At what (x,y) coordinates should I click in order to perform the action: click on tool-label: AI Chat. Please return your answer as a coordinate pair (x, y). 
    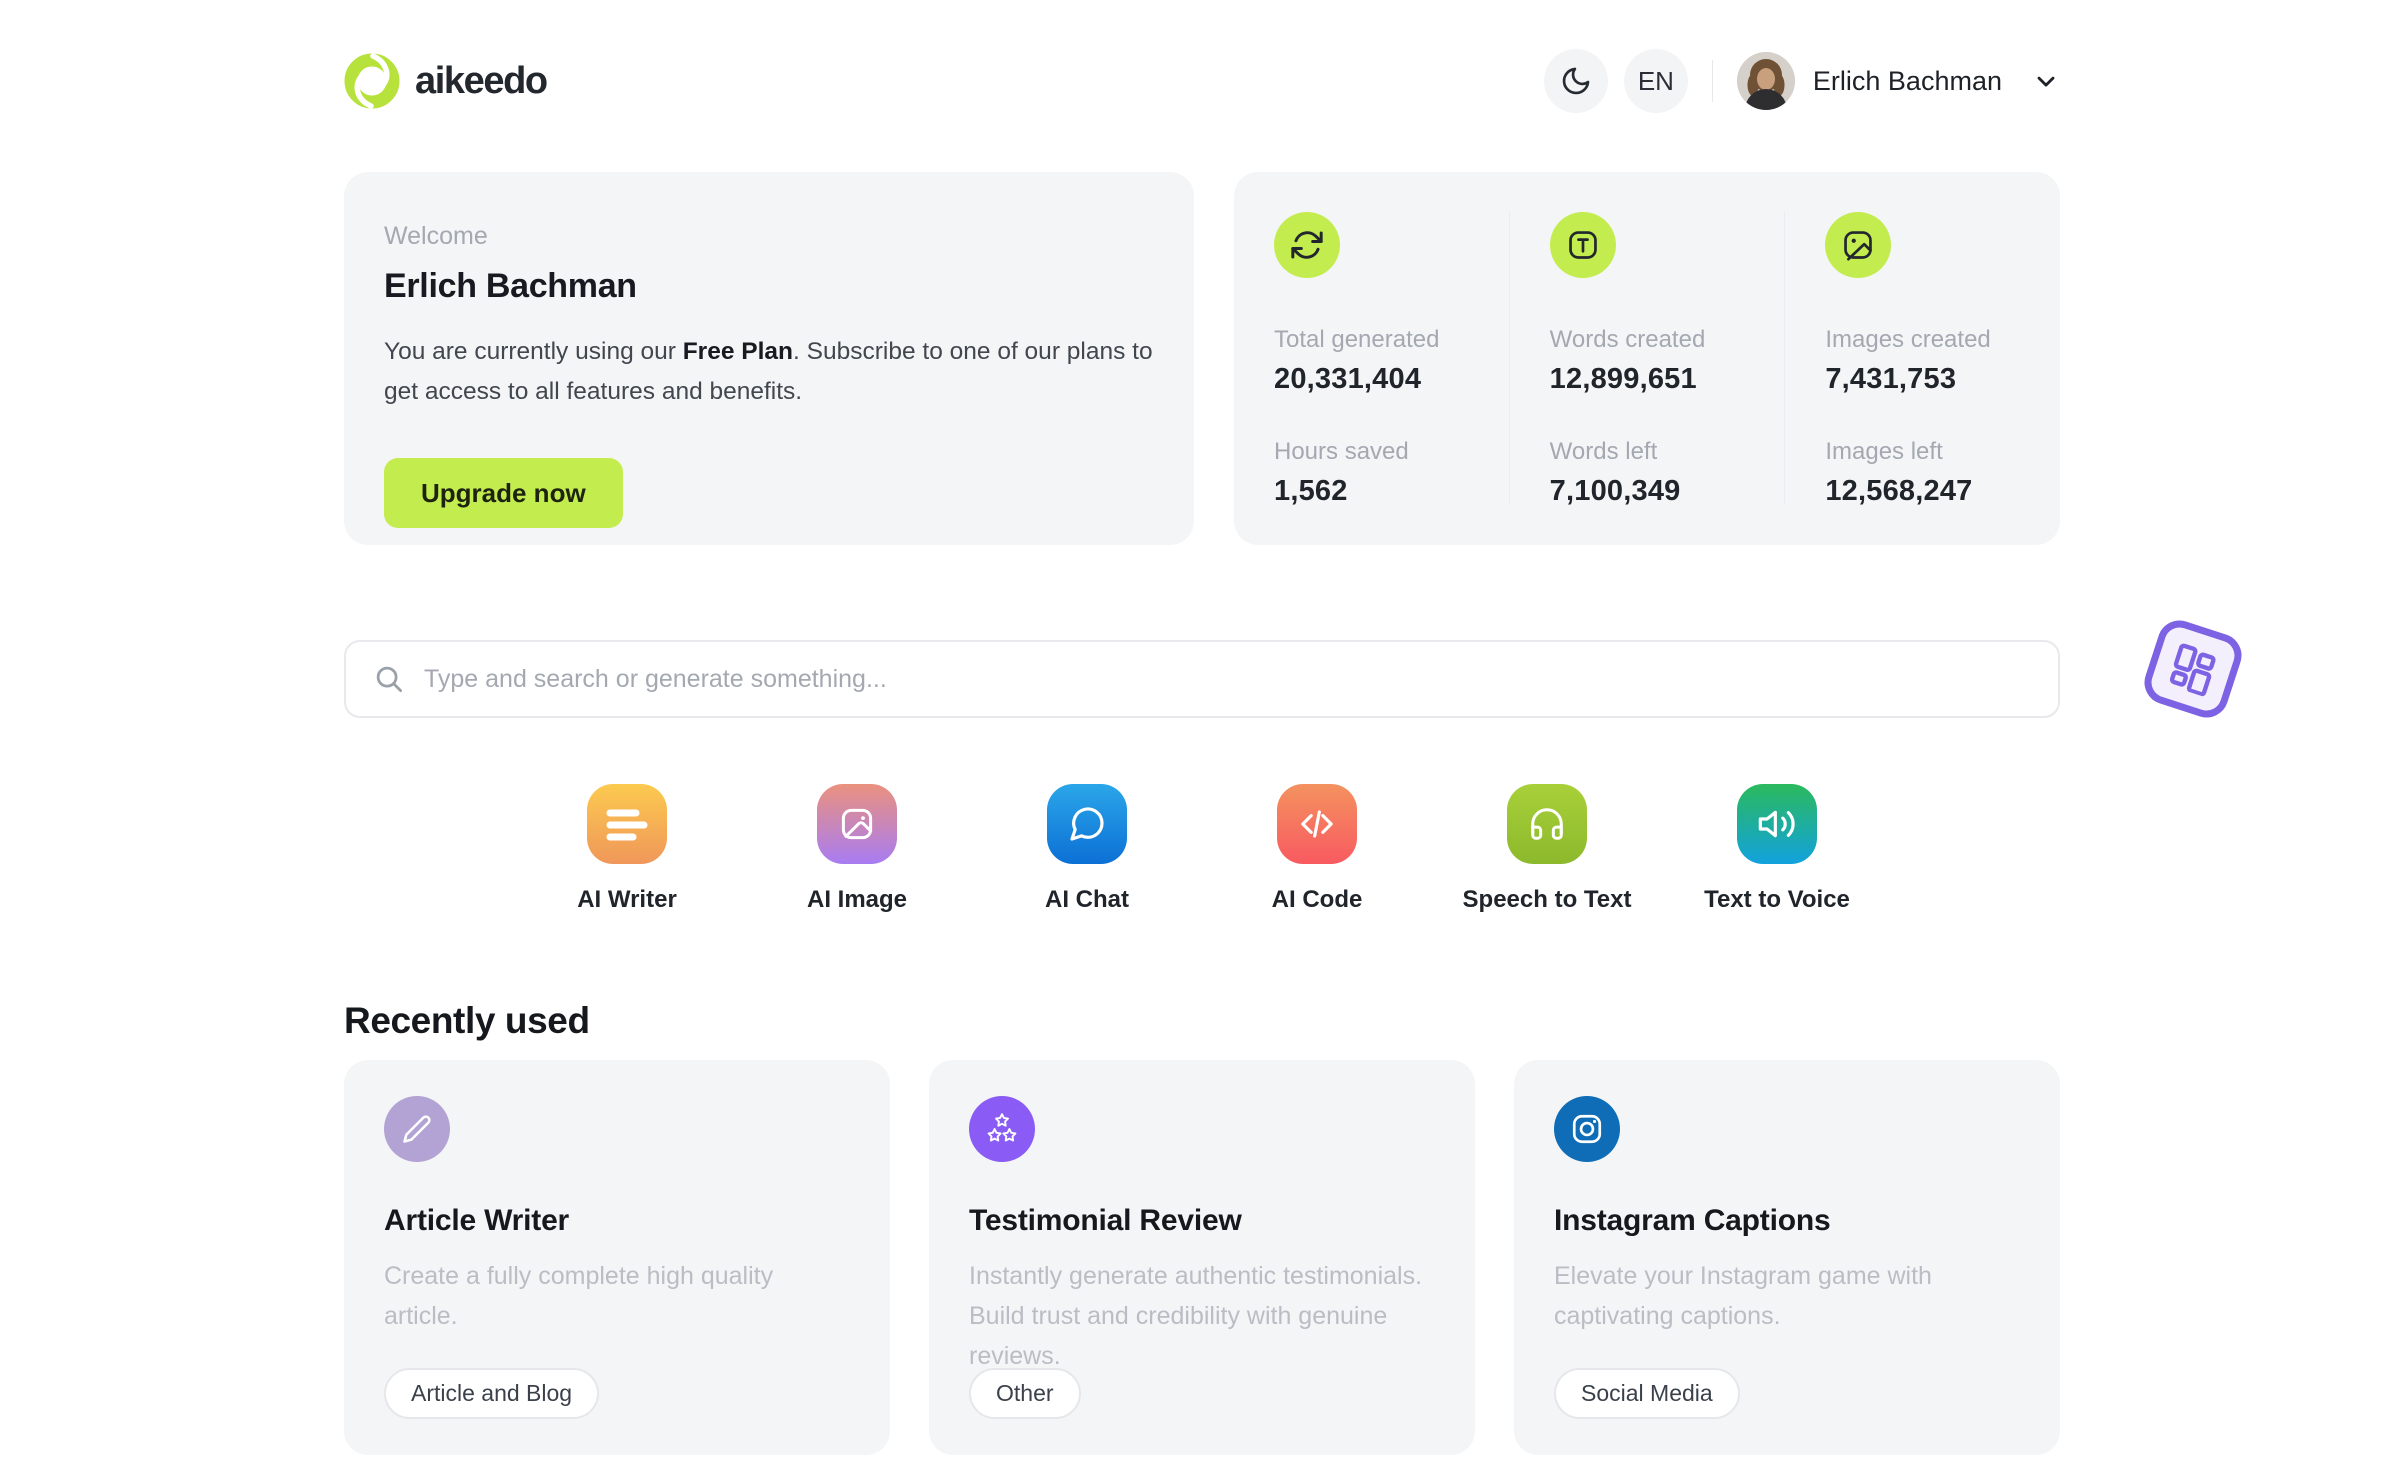
    Looking at the image, I should click on (1087, 899).